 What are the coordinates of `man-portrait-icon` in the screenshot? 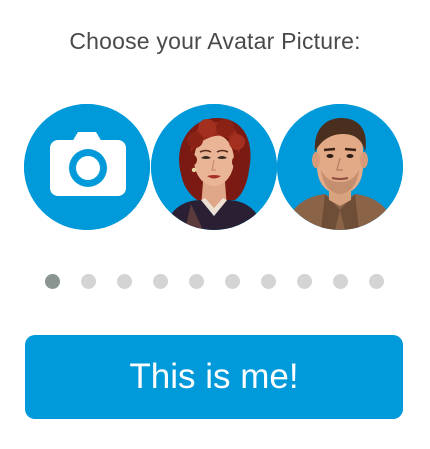 It's located at (340, 167).